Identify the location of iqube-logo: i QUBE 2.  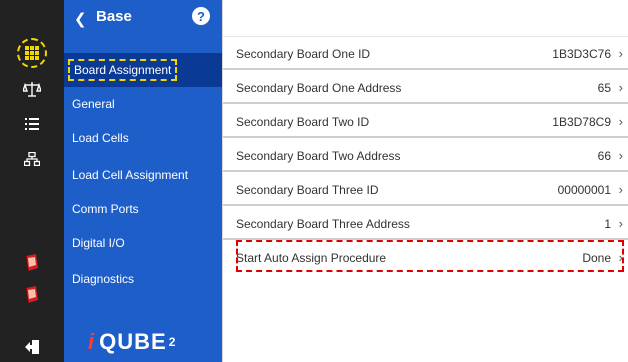
(143, 342).